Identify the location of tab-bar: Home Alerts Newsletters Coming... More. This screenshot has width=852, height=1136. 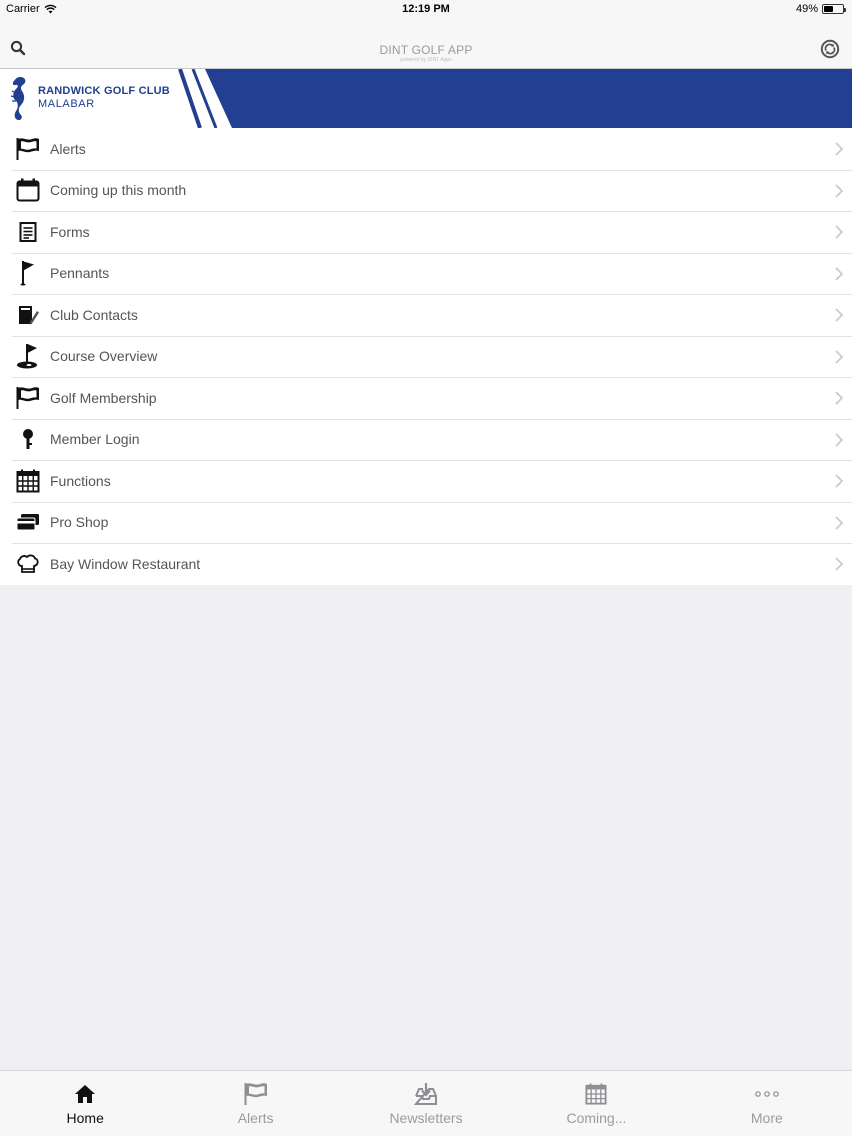
(426, 1103).